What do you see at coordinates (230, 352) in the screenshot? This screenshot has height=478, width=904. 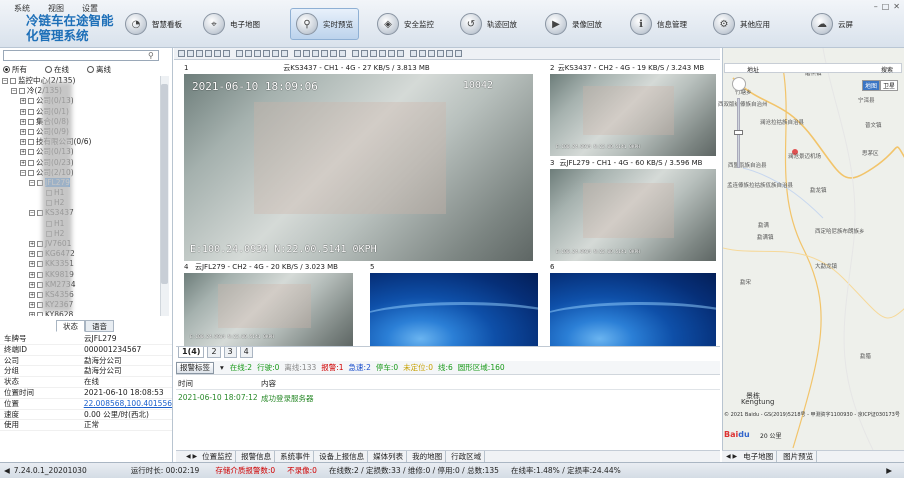 I see `page-tab-2: 3` at bounding box center [230, 352].